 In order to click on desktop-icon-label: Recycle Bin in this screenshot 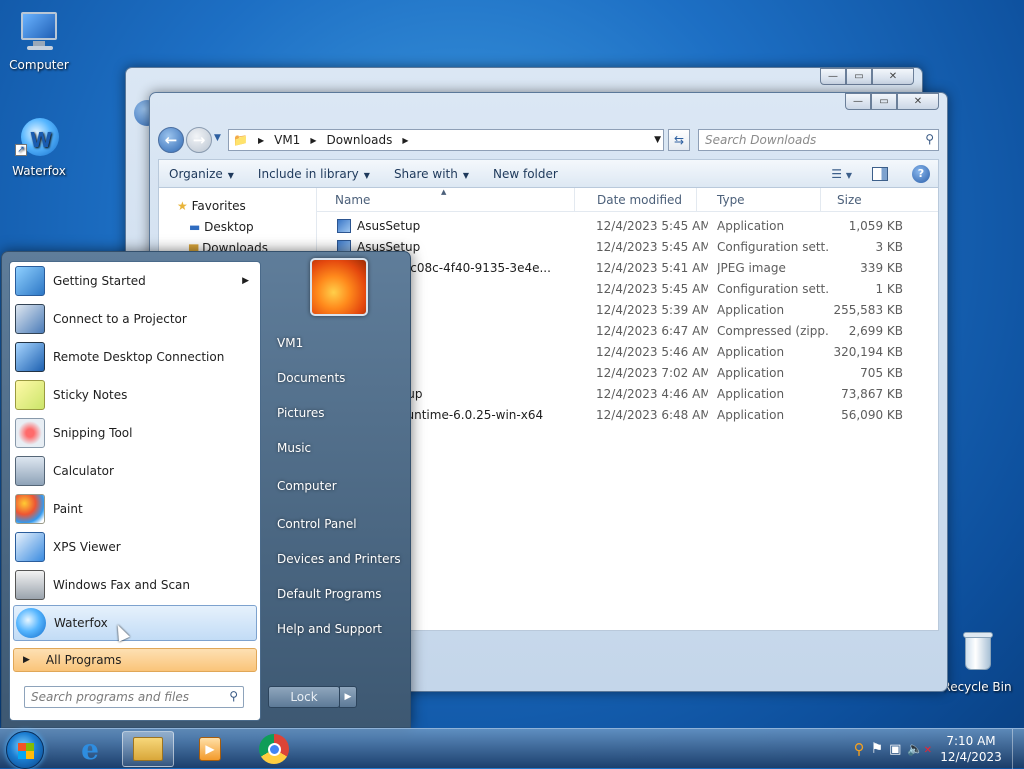, I will do `click(977, 687)`.